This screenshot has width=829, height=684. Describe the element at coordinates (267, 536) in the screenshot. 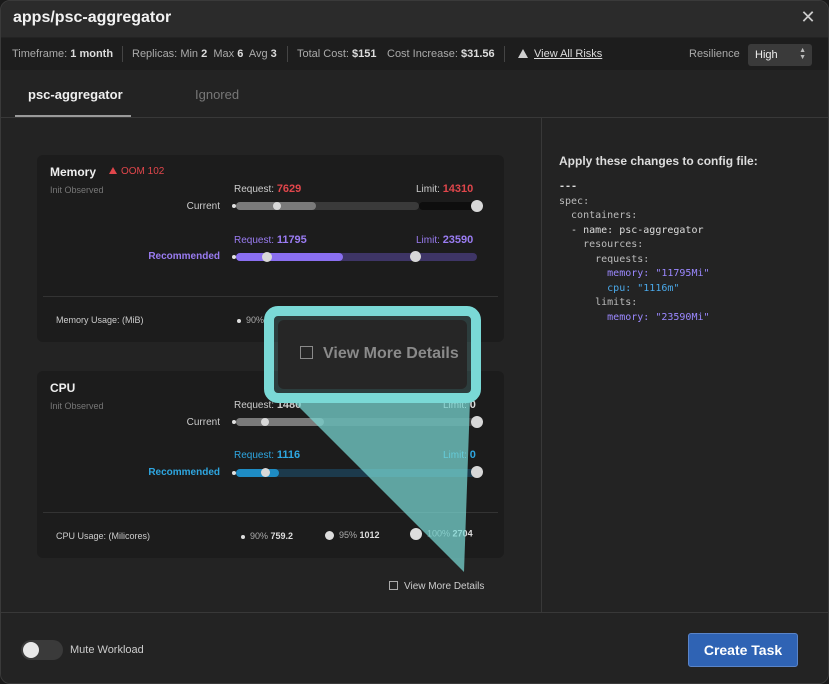

I see `cpu-p90: 90% 759.2` at that location.